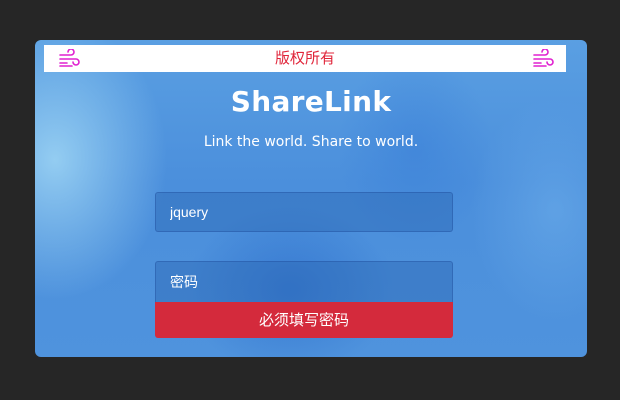 The width and height of the screenshot is (620, 400). Describe the element at coordinates (543, 58) in the screenshot. I see `wind-icon` at that location.